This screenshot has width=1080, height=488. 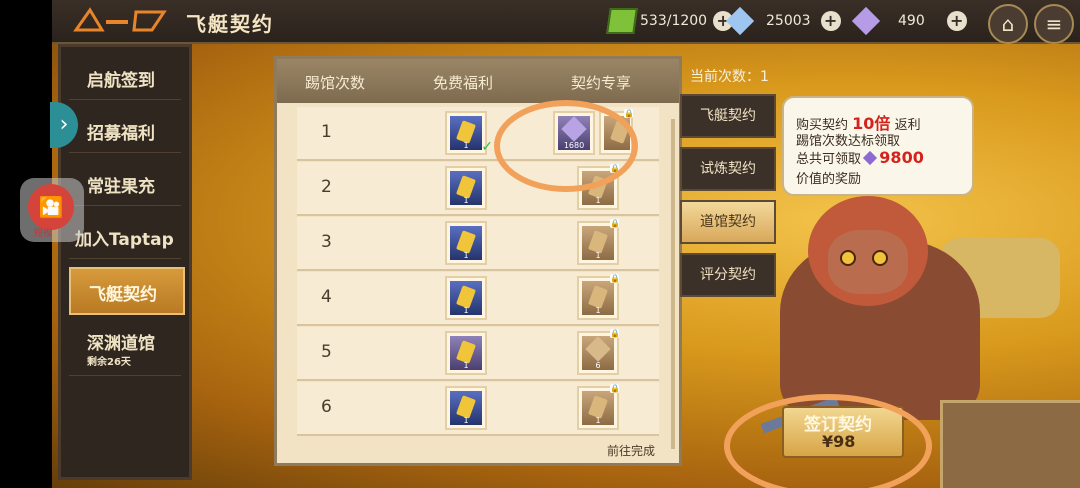 What do you see at coordinates (326, 407) in the screenshot?
I see `row-number: 6` at bounding box center [326, 407].